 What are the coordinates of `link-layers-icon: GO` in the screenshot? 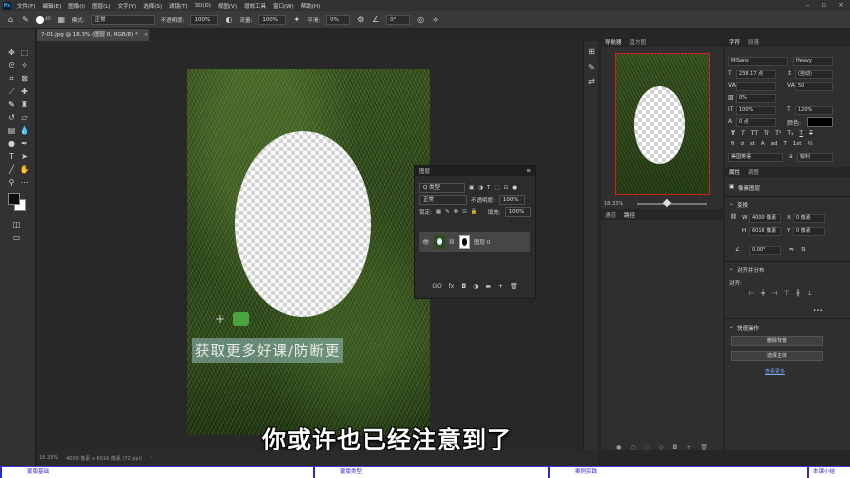 It's located at (436, 289).